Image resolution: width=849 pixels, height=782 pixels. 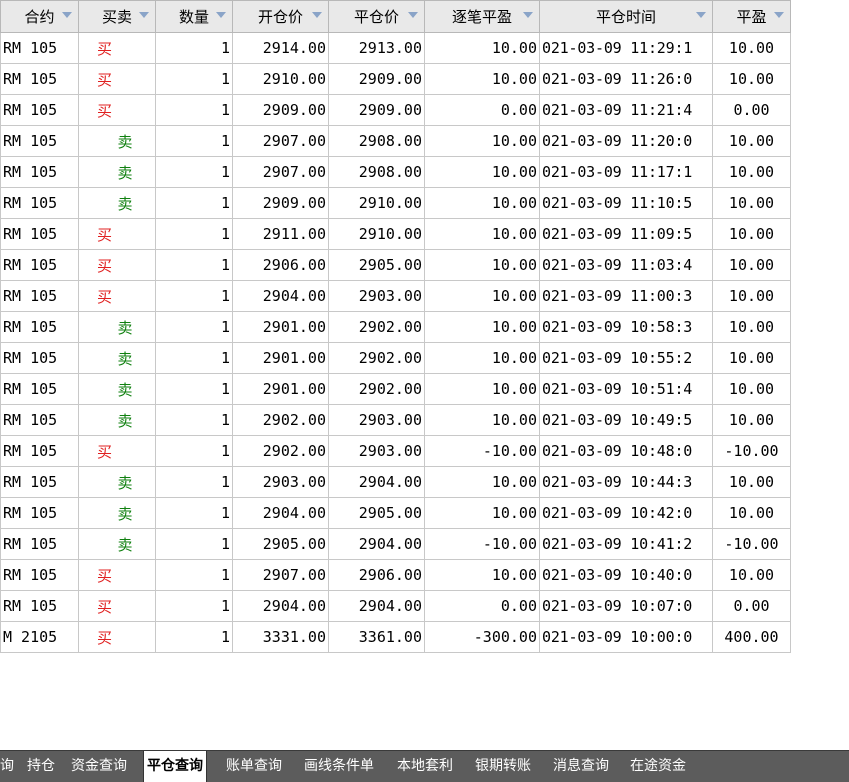 I want to click on tab-1: 持仓, so click(x=41, y=766).